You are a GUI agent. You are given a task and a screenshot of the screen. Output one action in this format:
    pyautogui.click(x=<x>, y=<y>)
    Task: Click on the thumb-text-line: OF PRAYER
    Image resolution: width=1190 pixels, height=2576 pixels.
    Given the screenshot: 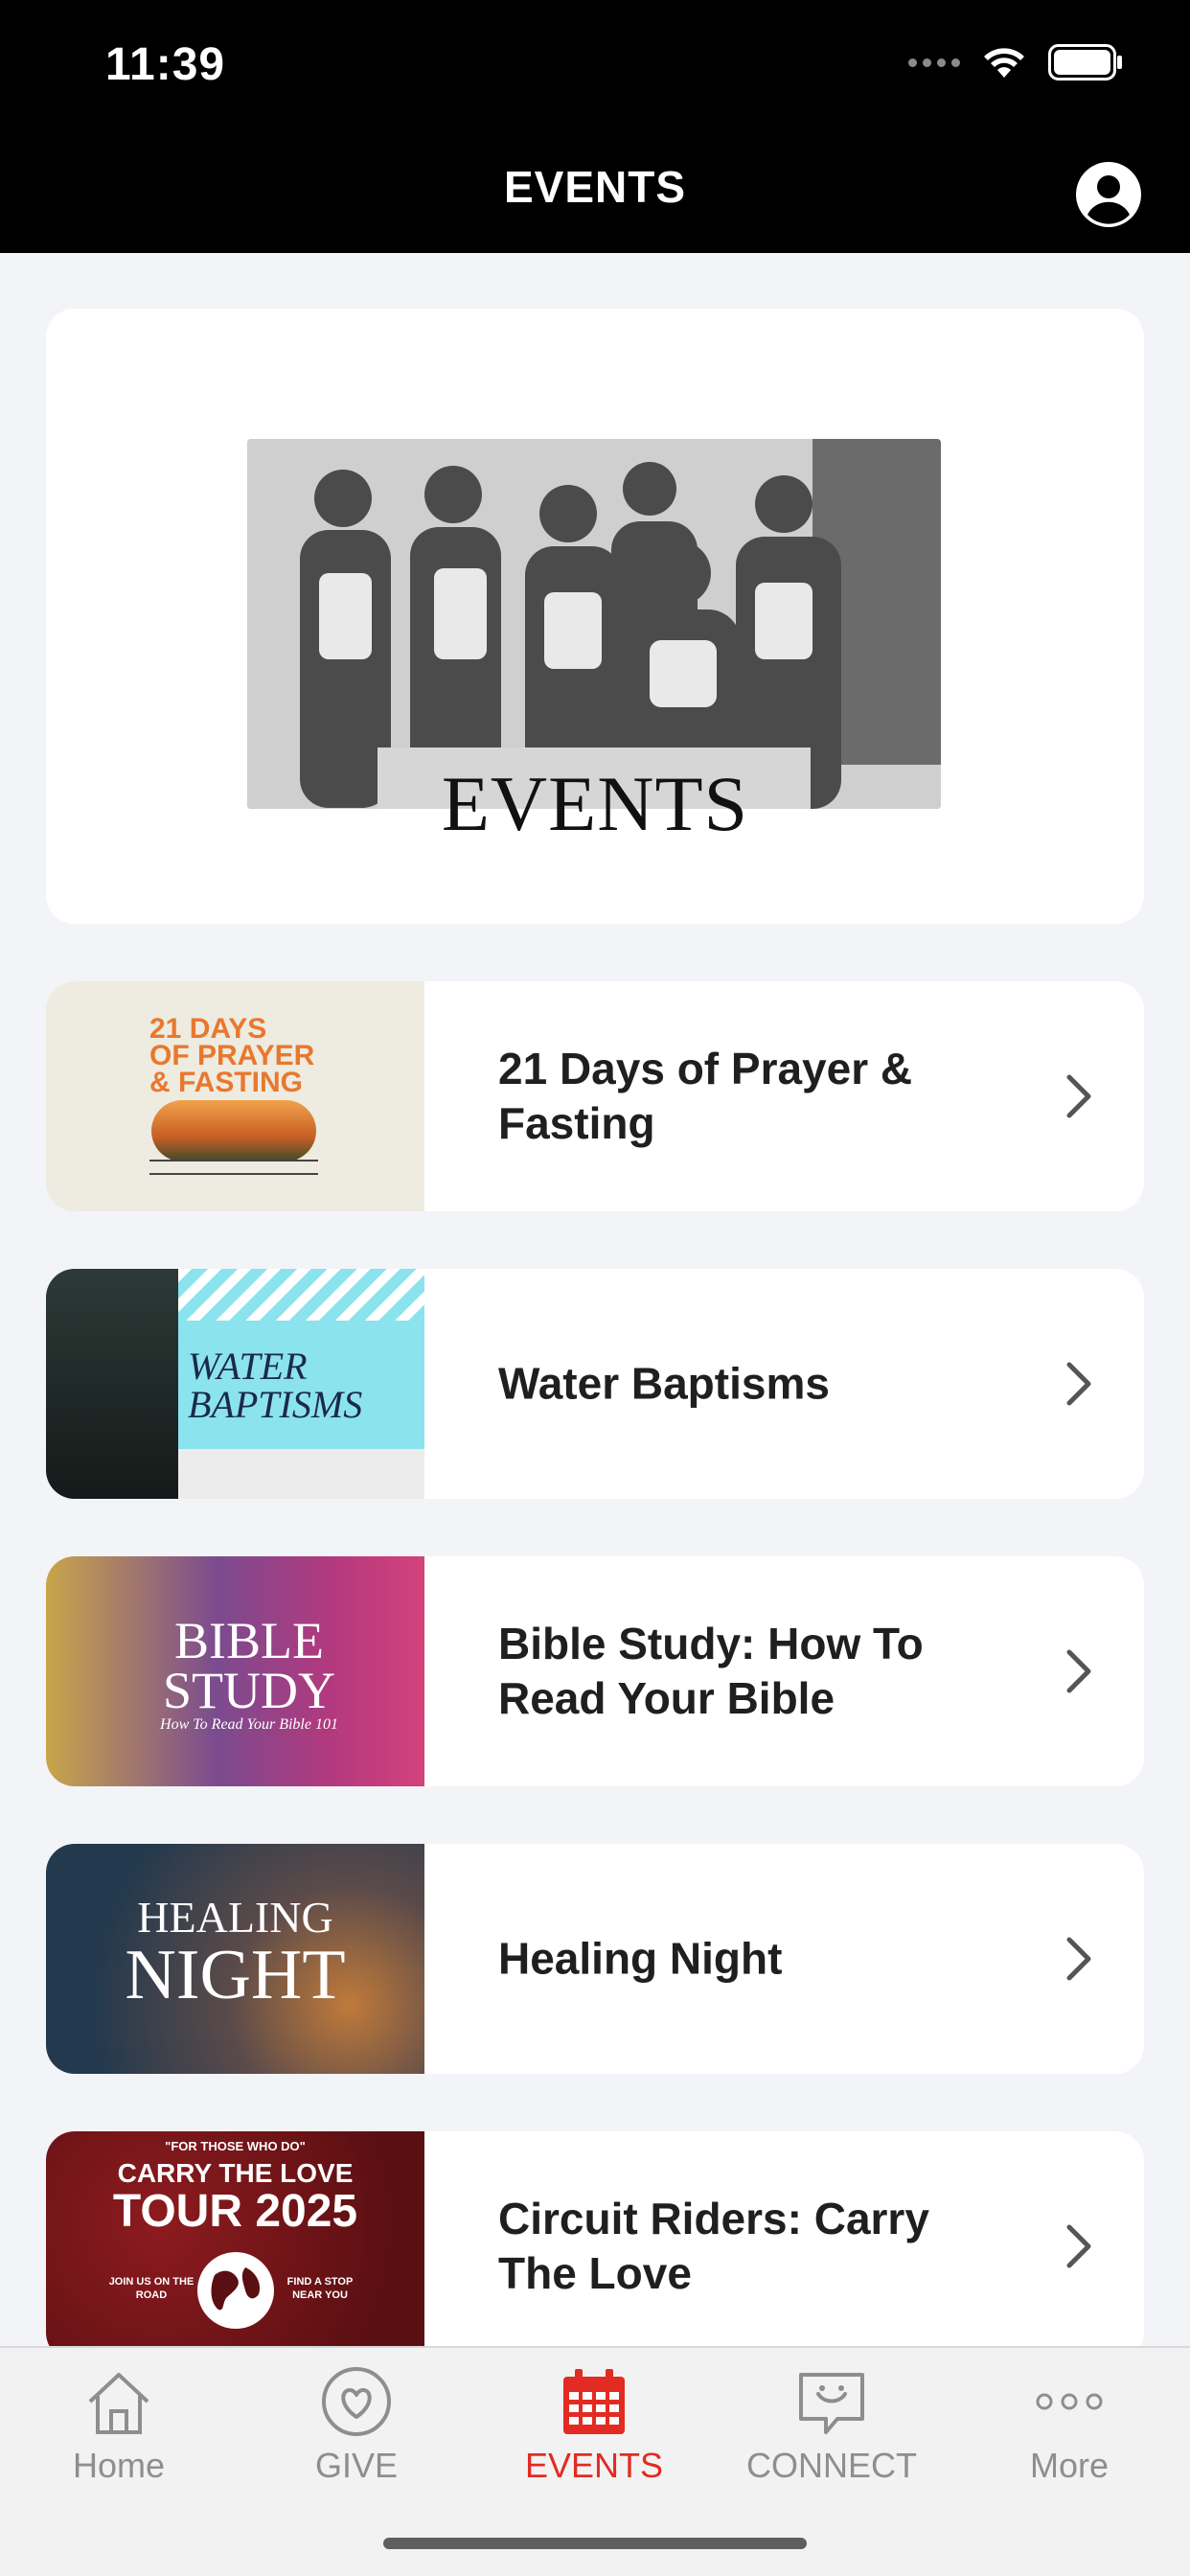 What is the action you would take?
    pyautogui.click(x=232, y=1055)
    